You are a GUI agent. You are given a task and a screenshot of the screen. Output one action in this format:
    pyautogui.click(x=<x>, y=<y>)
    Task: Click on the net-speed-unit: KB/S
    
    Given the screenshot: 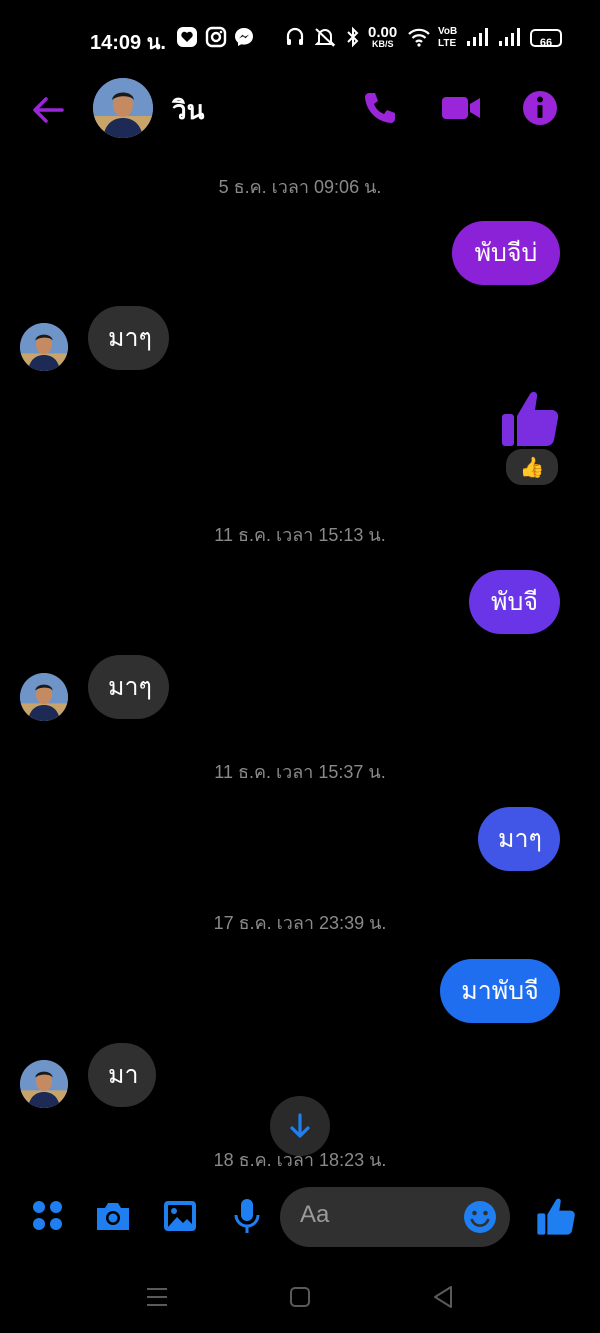 What is the action you would take?
    pyautogui.click(x=383, y=44)
    